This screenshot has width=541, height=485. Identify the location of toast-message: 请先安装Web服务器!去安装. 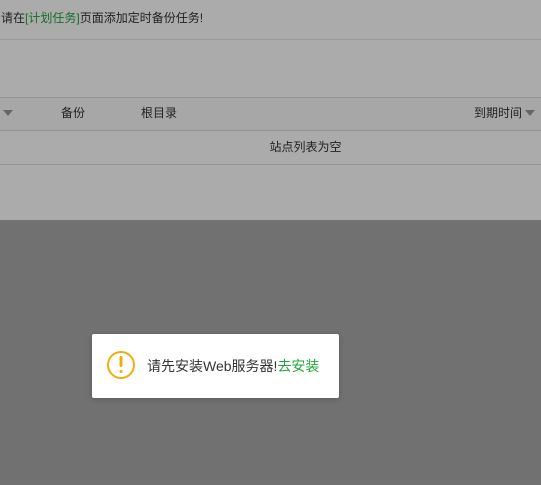
(233, 366).